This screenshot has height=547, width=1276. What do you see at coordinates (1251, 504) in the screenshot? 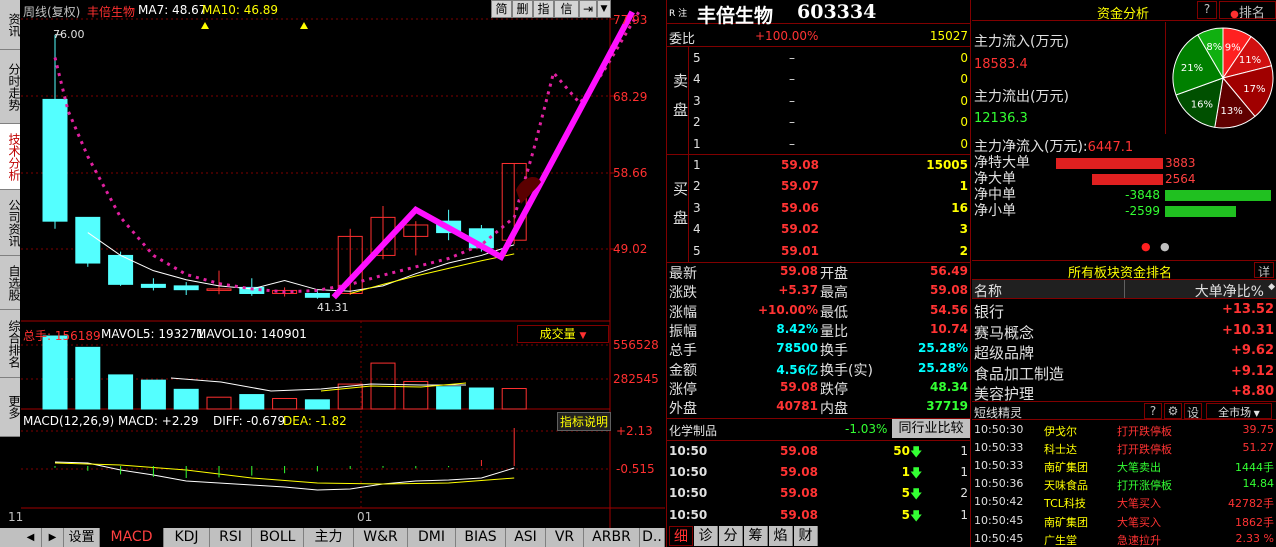
I see `elf-value: 42782手` at bounding box center [1251, 504].